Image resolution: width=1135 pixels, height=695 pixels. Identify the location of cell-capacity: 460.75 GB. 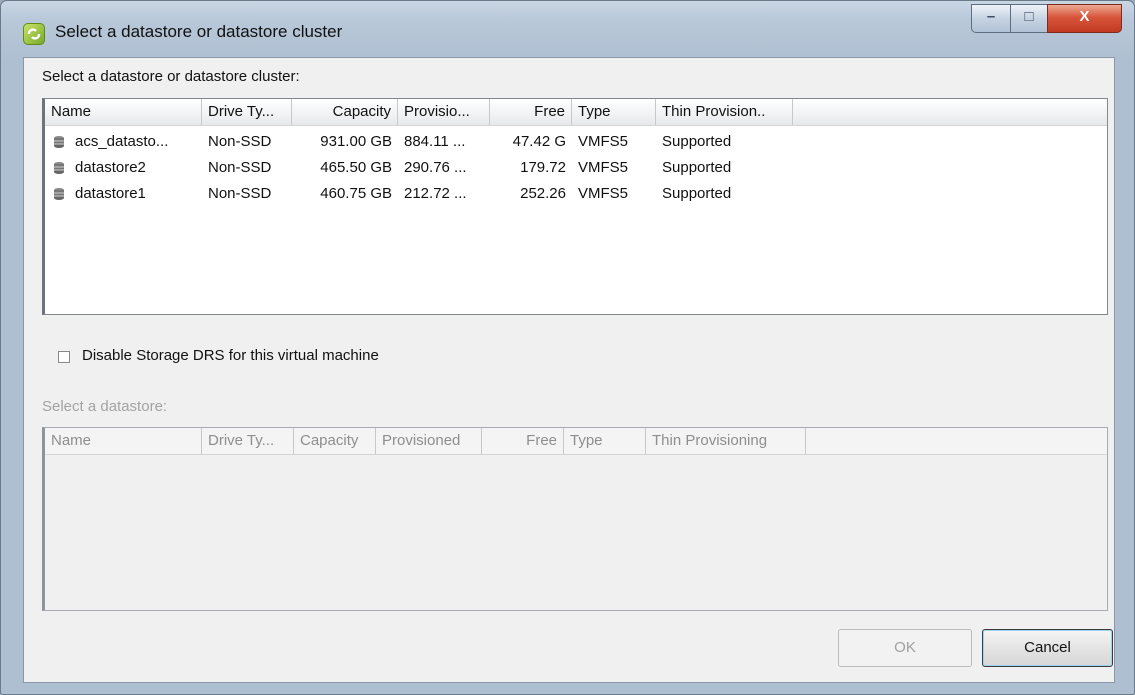
(356, 193).